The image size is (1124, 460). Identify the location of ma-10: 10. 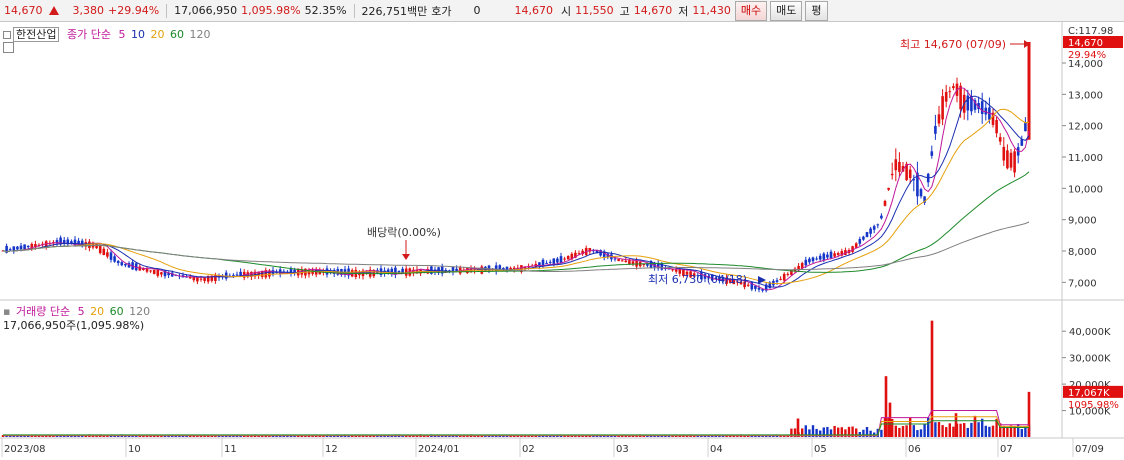
(137, 34).